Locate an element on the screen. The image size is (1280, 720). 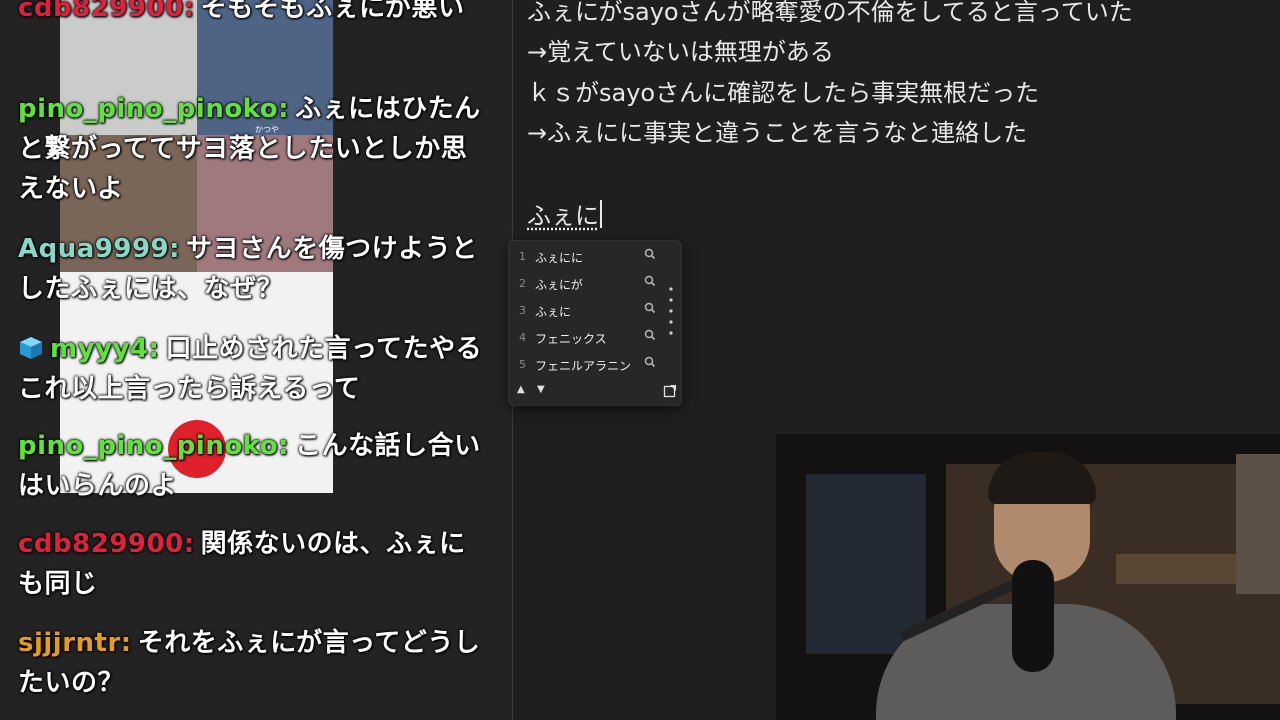
candidate-text: フェニルアラニン is located at coordinates (583, 366).